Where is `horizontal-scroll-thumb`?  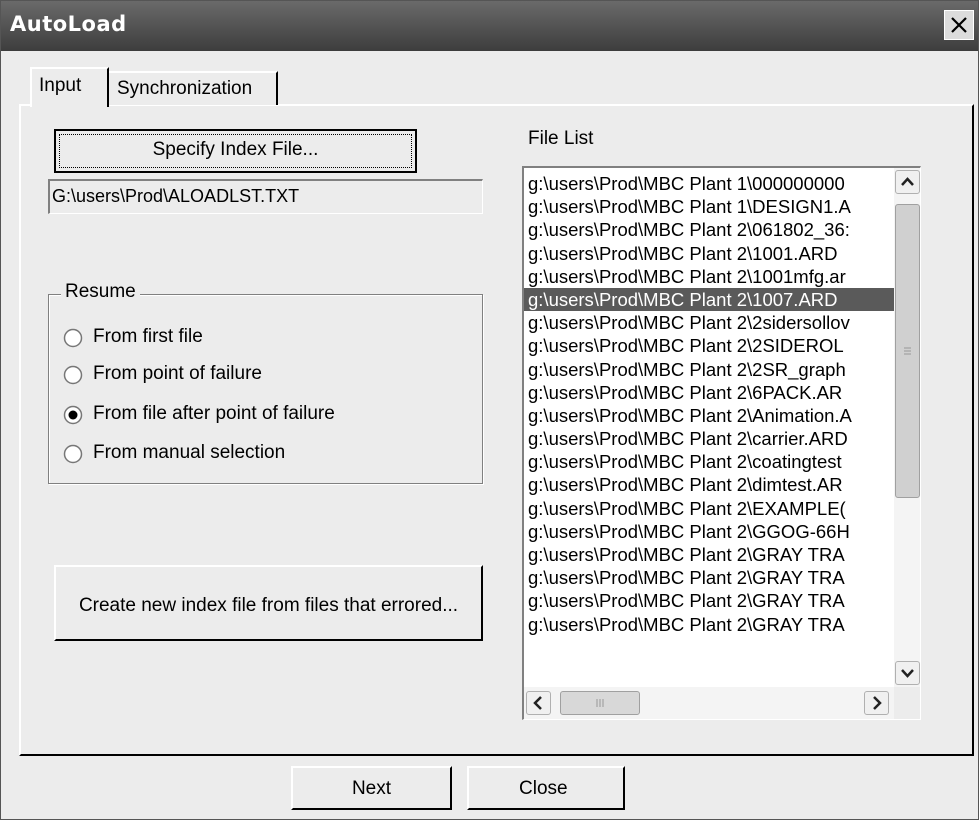
horizontal-scroll-thumb is located at coordinates (600, 703).